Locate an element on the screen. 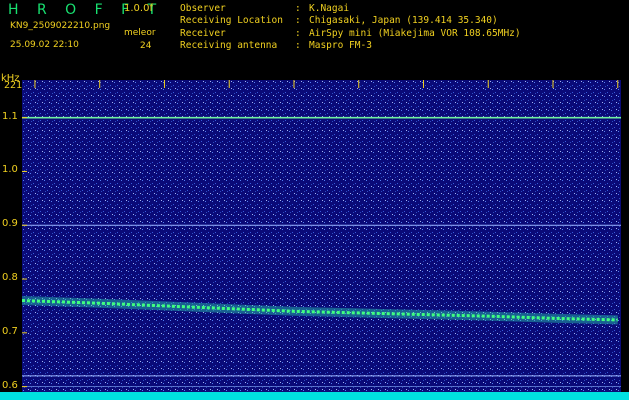 The image size is (629, 400). y-tick-label: 0.8 is located at coordinates (10, 278).